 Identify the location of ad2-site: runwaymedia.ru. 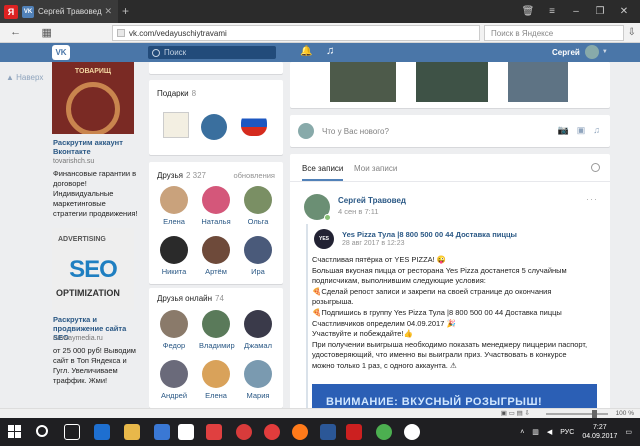
(78, 338).